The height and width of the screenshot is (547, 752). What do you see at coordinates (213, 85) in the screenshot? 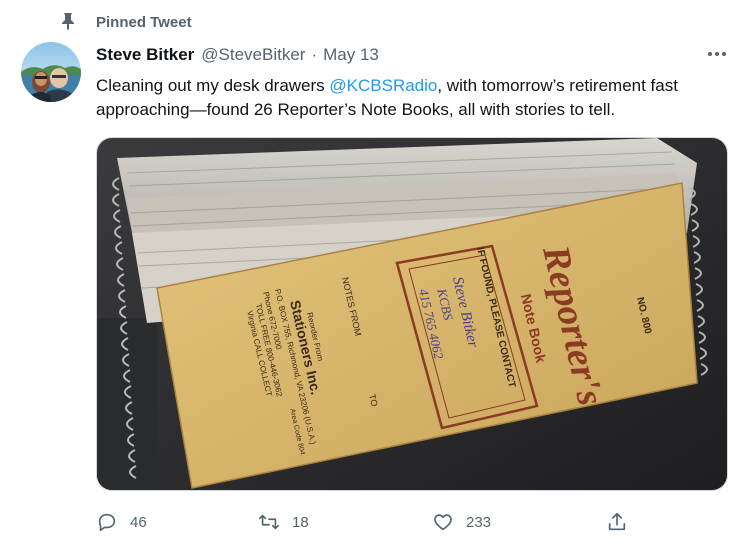
I see `tweet-text-part: Cleaning out my desk drawers` at bounding box center [213, 85].